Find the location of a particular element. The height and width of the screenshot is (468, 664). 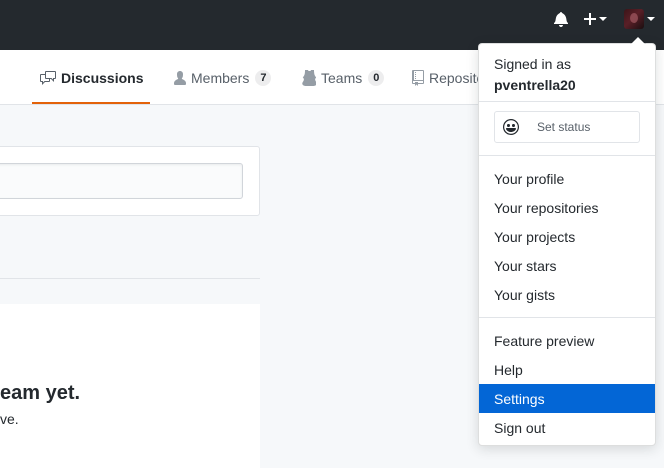

create-new-button is located at coordinates (598, 19).